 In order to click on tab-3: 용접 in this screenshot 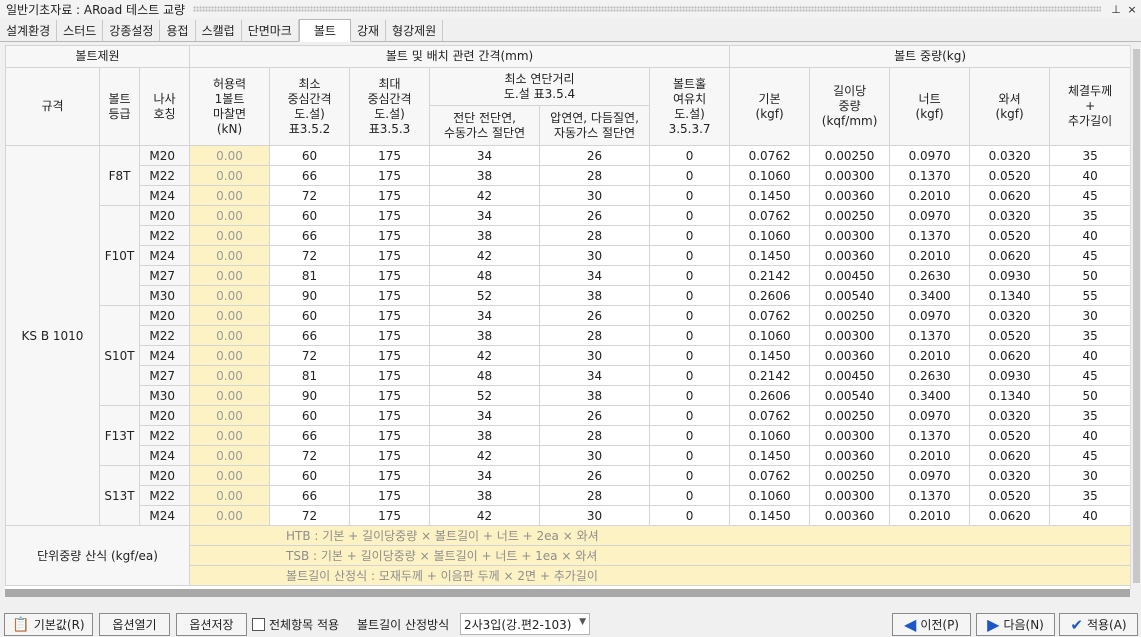, I will do `click(178, 30)`.